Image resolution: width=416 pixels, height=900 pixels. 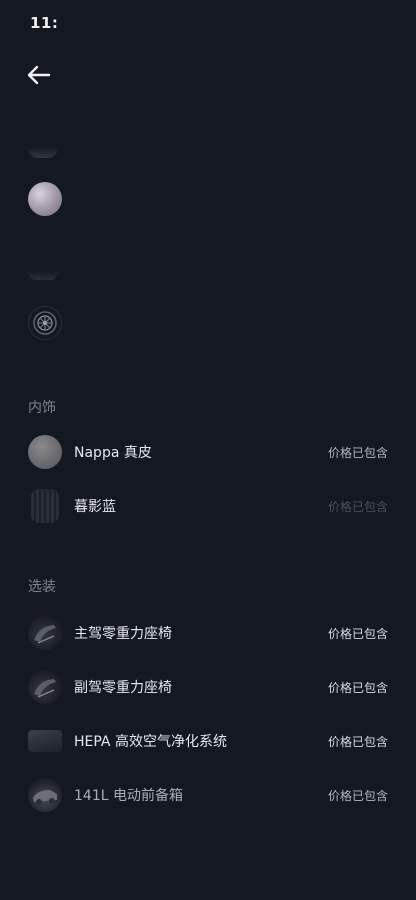 What do you see at coordinates (208, 795) in the screenshot?
I see `option-item-front-trunk: 141L 电动前备箱 价格已包含` at bounding box center [208, 795].